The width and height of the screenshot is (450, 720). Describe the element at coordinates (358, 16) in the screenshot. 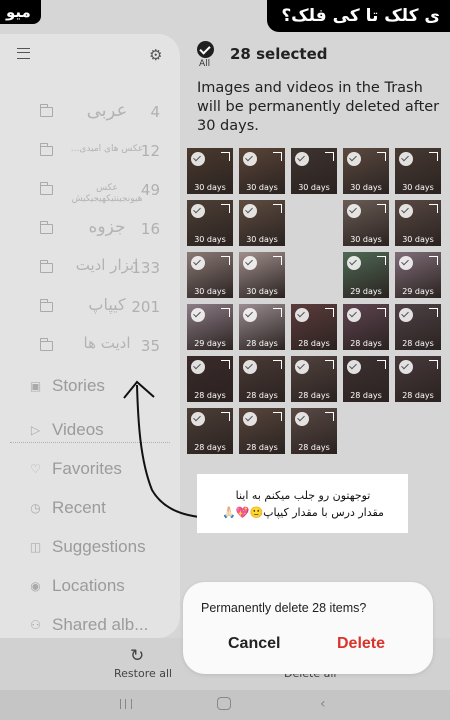

I see `caption-right: ی کلک تا کی فلک؟` at that location.